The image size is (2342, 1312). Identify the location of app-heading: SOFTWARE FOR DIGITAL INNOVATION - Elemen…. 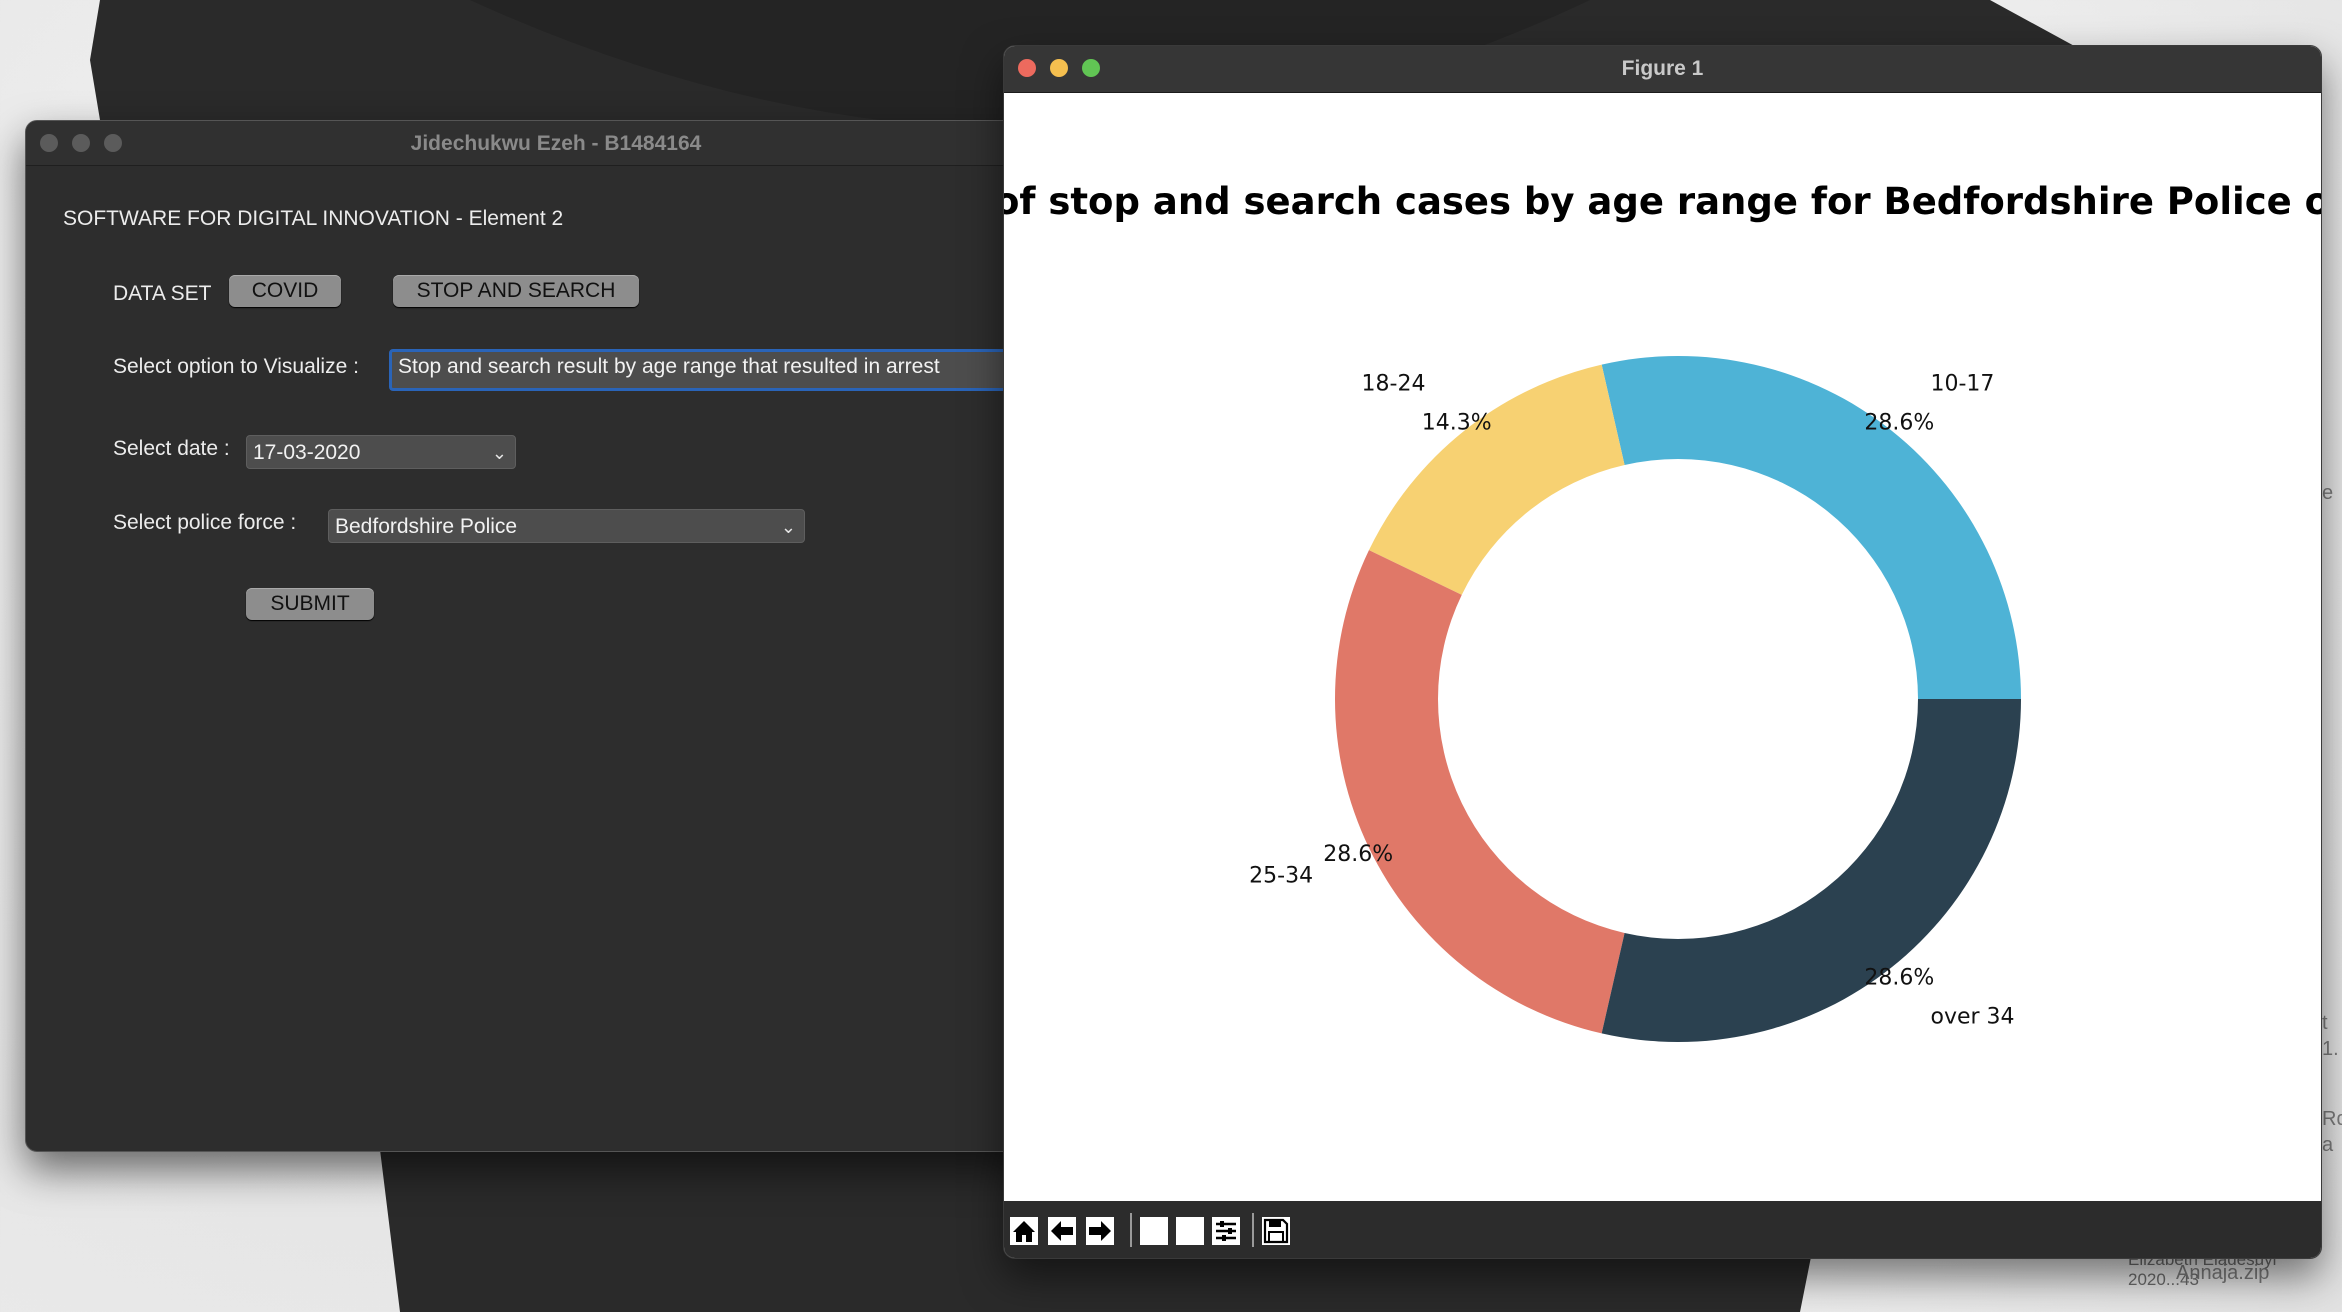
(313, 218).